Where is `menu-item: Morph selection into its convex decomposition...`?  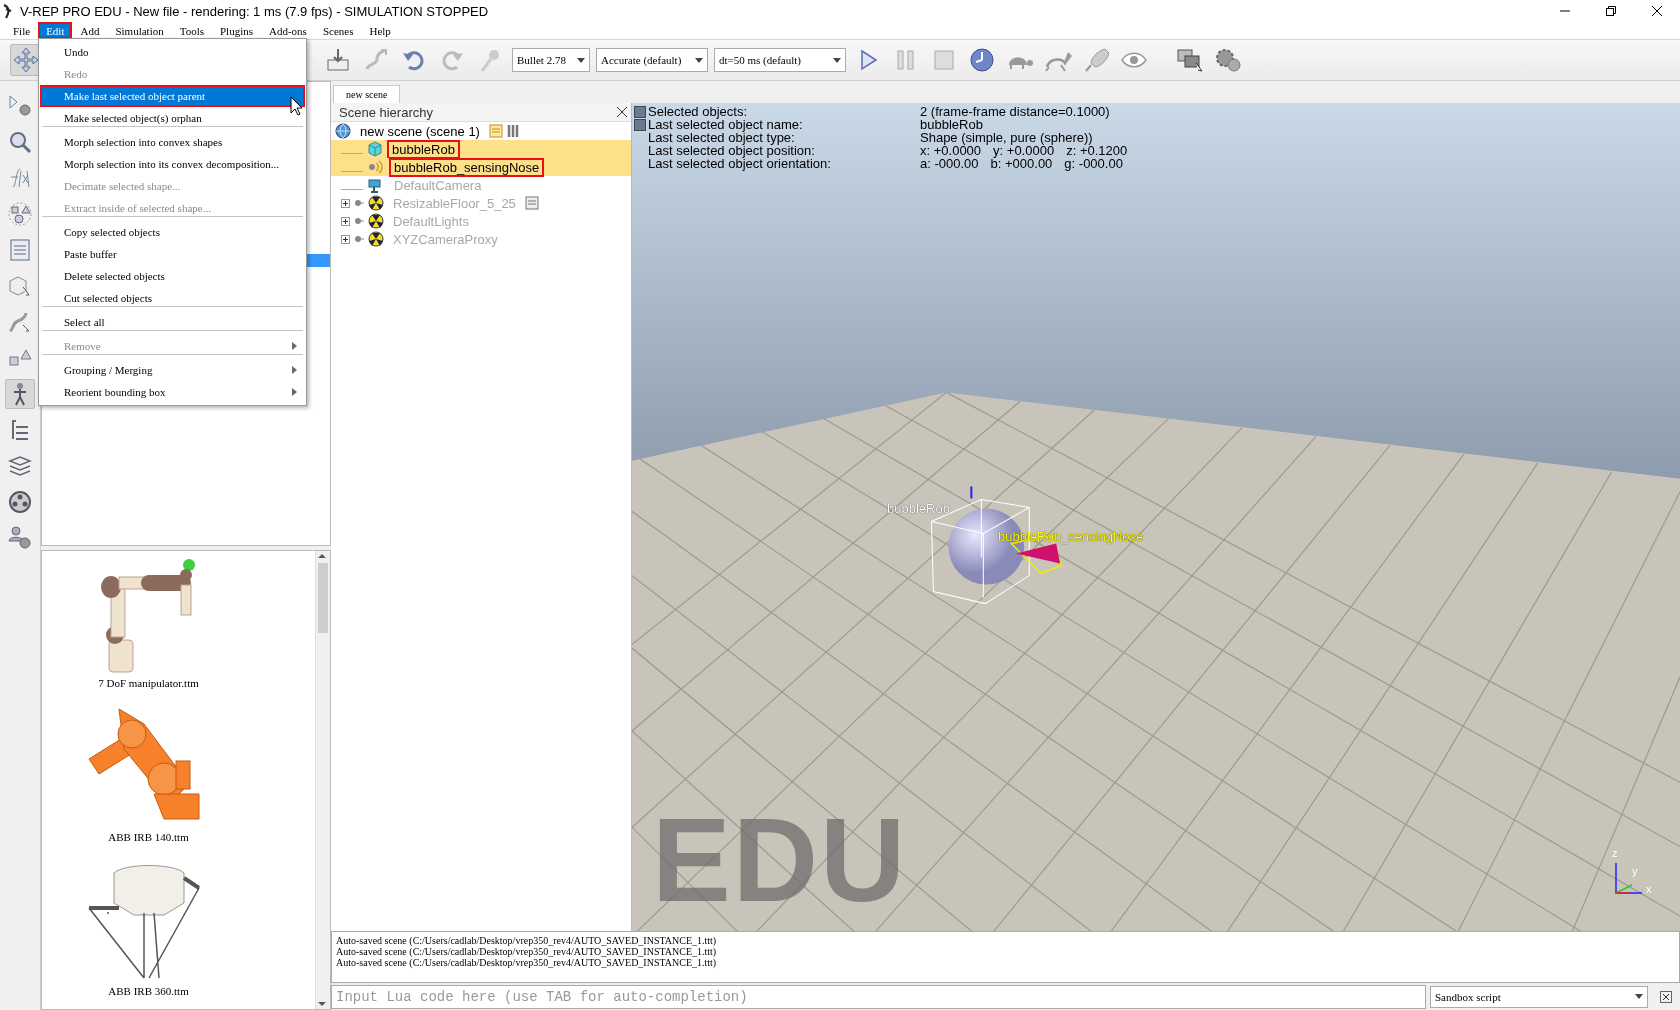
menu-item: Morph selection into its convex decomposition... is located at coordinates (172, 164).